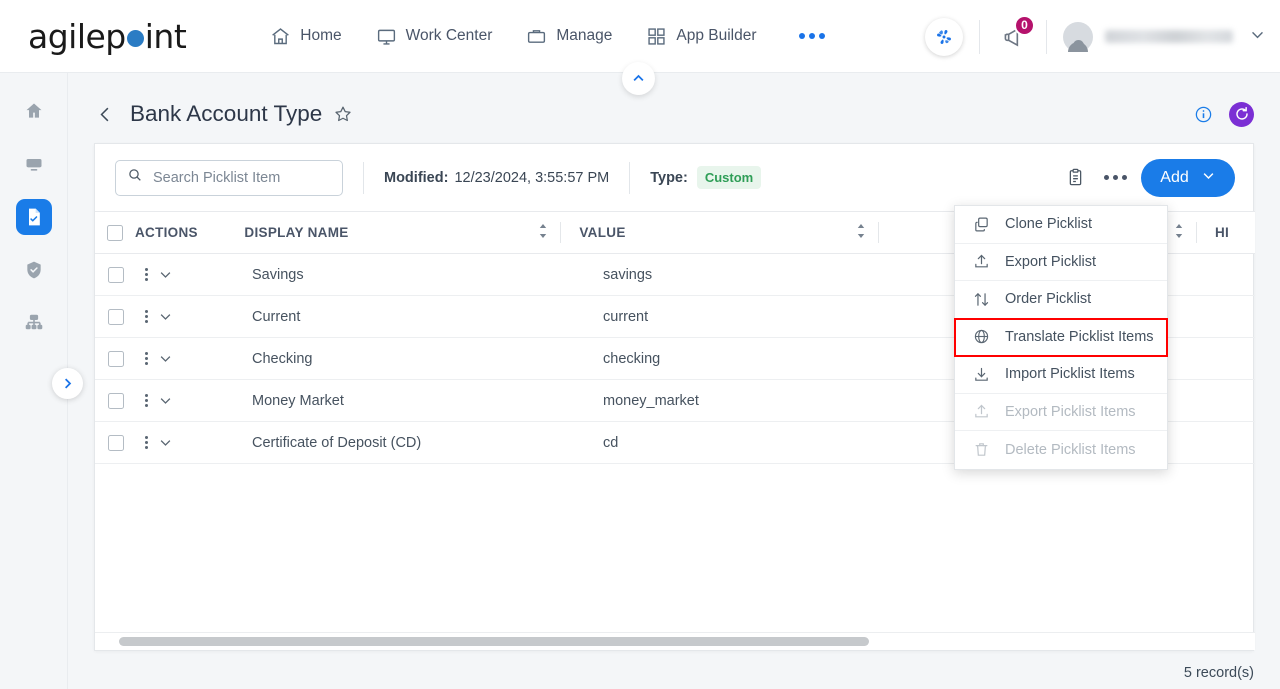  I want to click on select-all-checkbox, so click(114, 232).